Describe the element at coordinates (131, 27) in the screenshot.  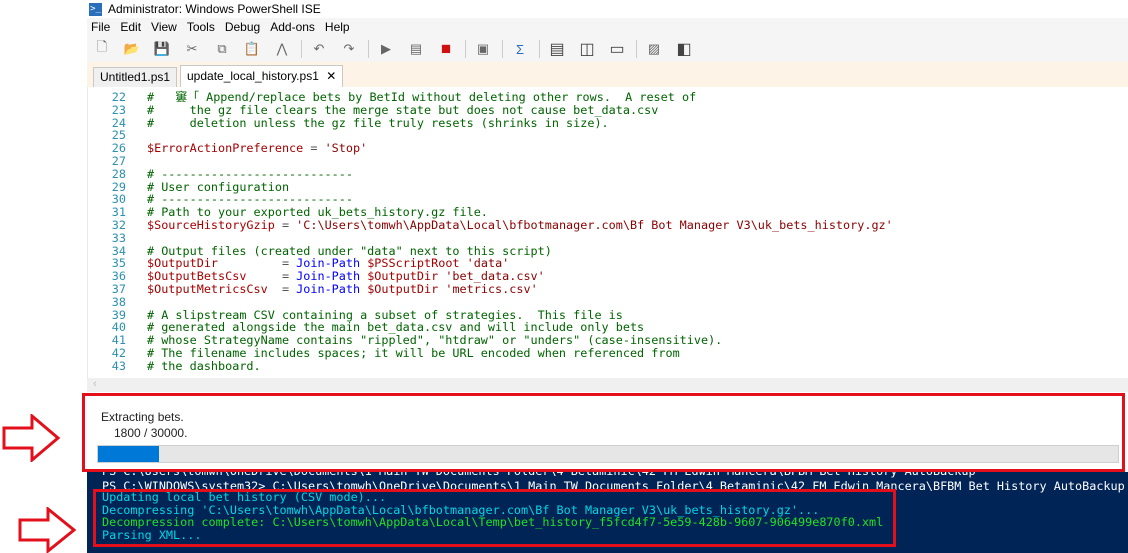
I see `menu-edit: Edit` at that location.